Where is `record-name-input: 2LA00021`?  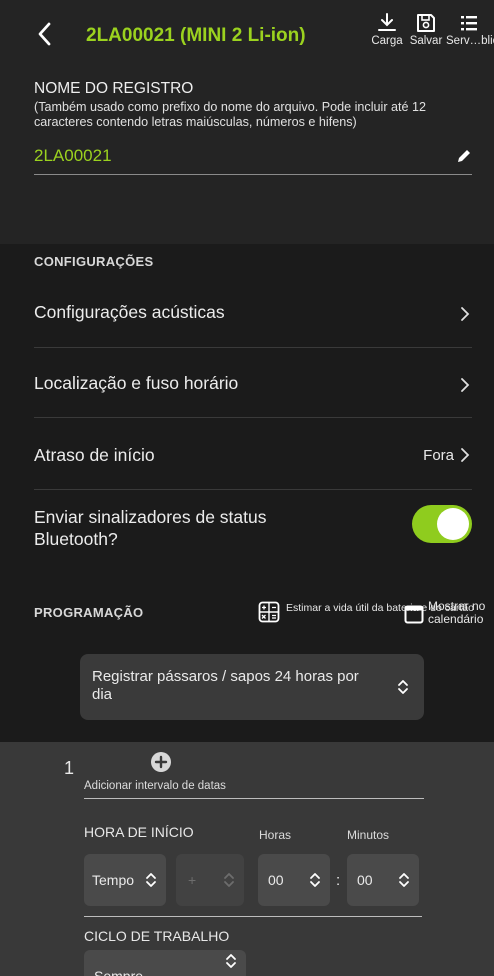 record-name-input: 2LA00021 is located at coordinates (73, 156).